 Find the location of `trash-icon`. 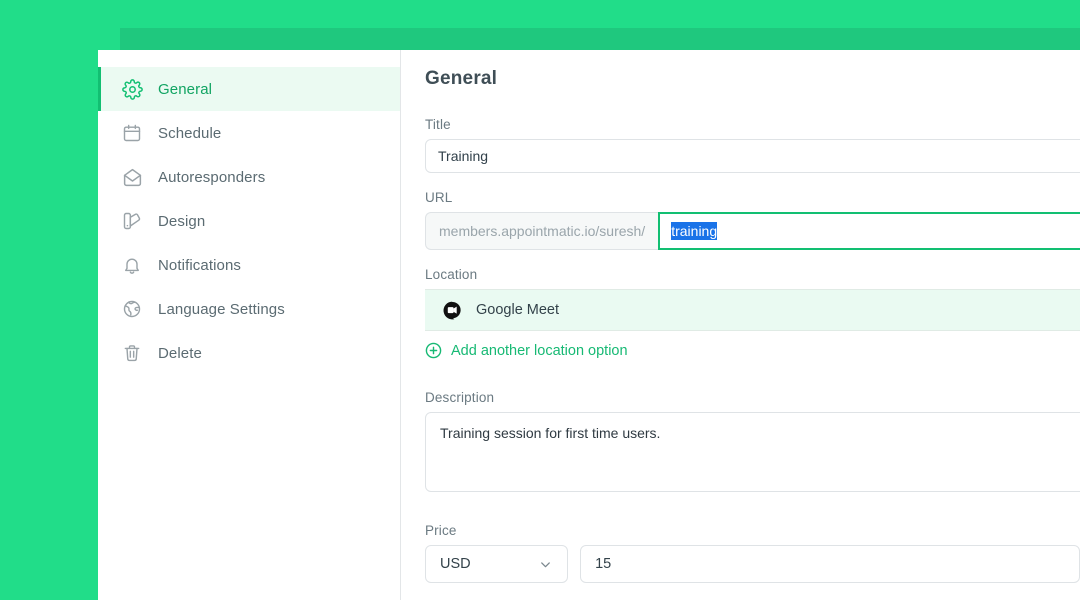

trash-icon is located at coordinates (132, 353).